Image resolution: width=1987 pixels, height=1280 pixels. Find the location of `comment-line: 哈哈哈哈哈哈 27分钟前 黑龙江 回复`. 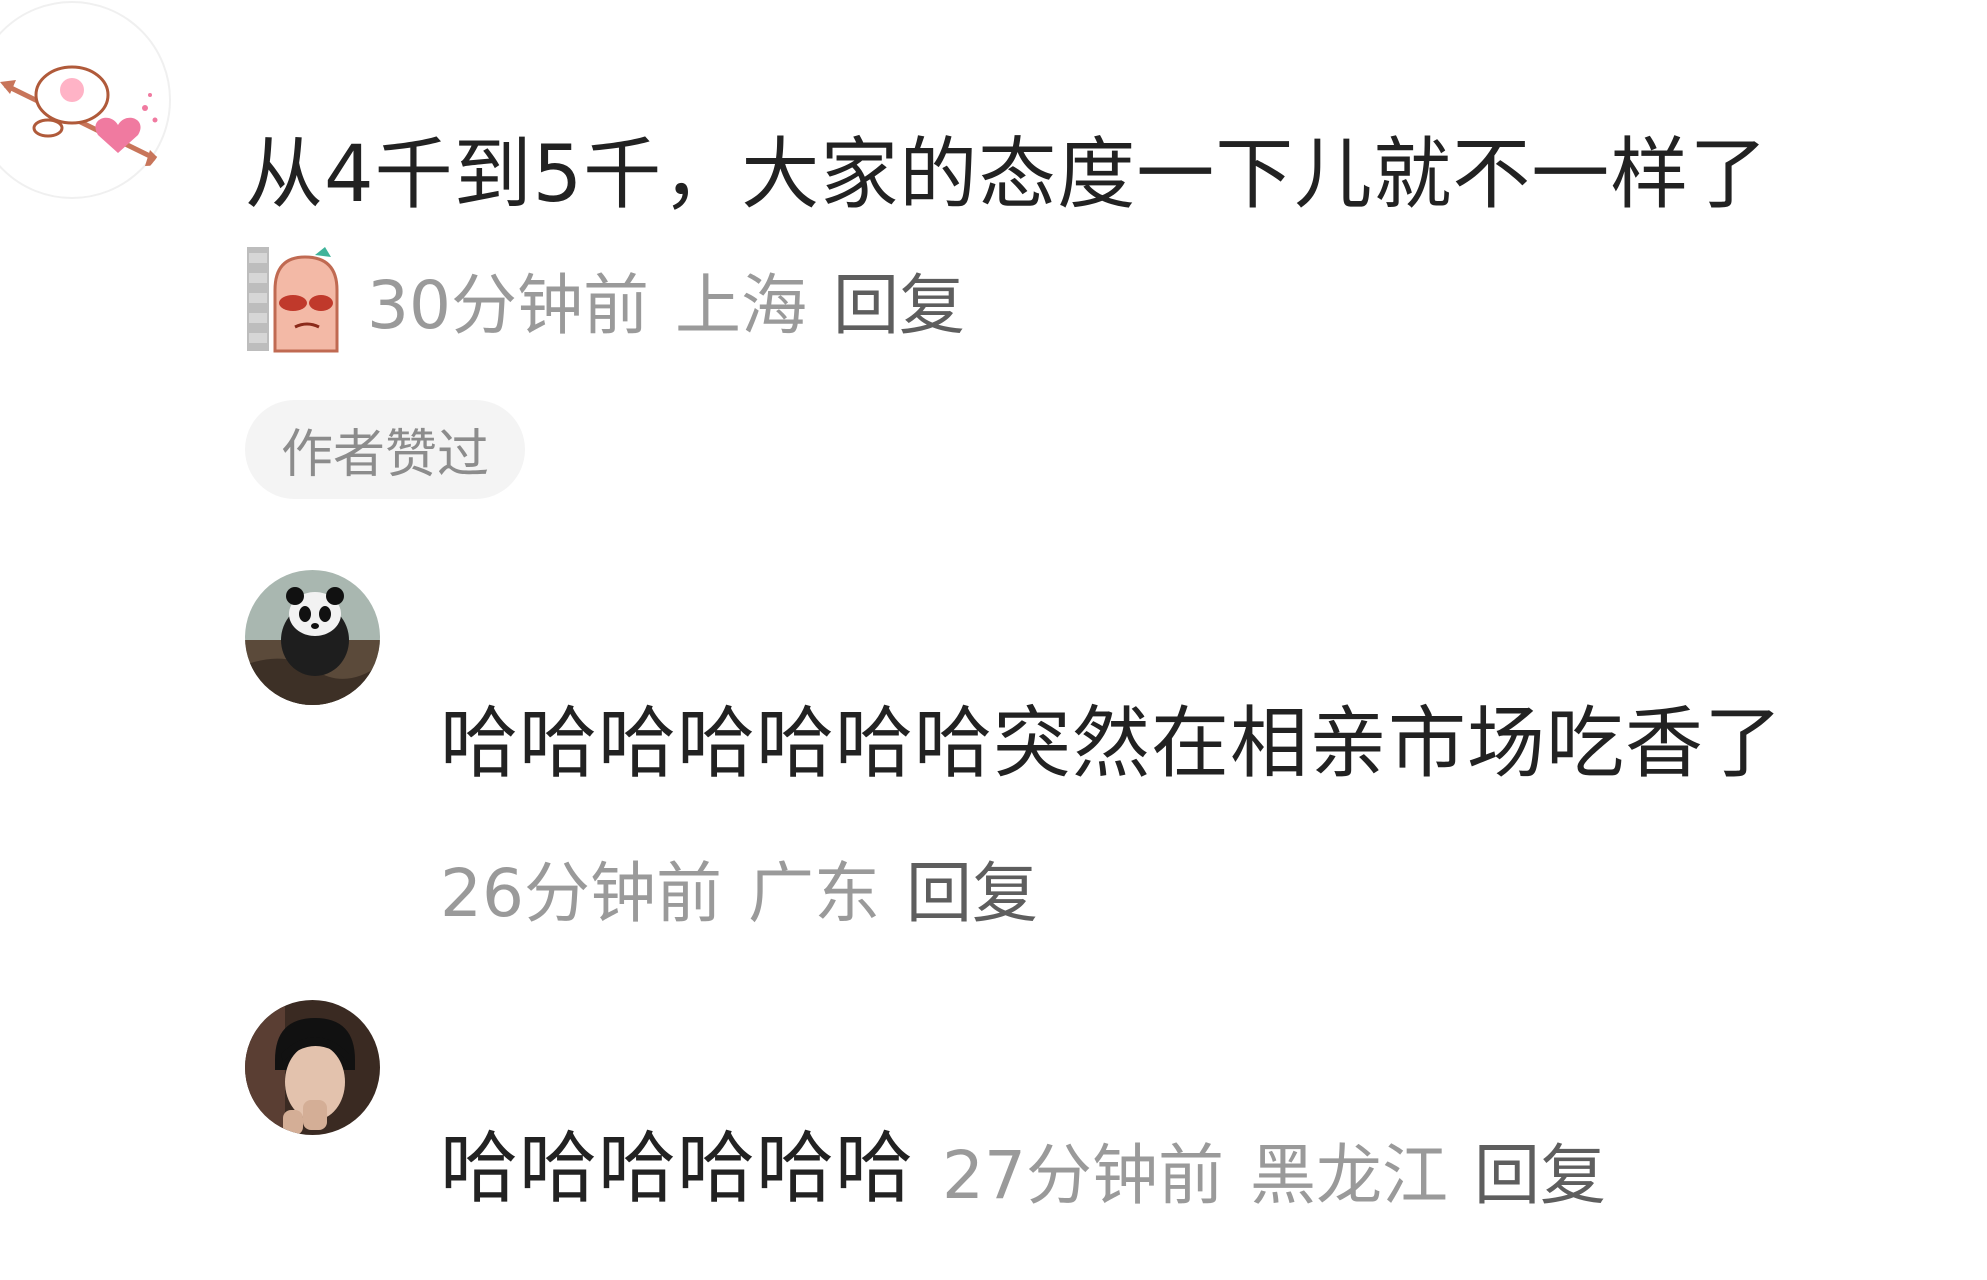

comment-line: 哈哈哈哈哈哈 27分钟前 黑龙江 回复 is located at coordinates (1023, 1170).